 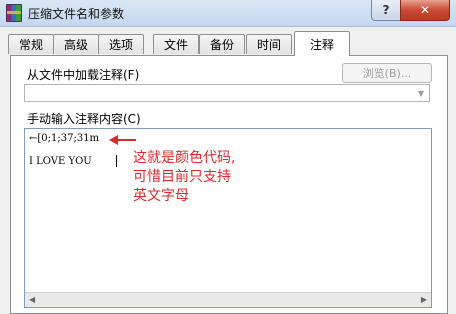 I want to click on tab-options: 选项, so click(x=121, y=44).